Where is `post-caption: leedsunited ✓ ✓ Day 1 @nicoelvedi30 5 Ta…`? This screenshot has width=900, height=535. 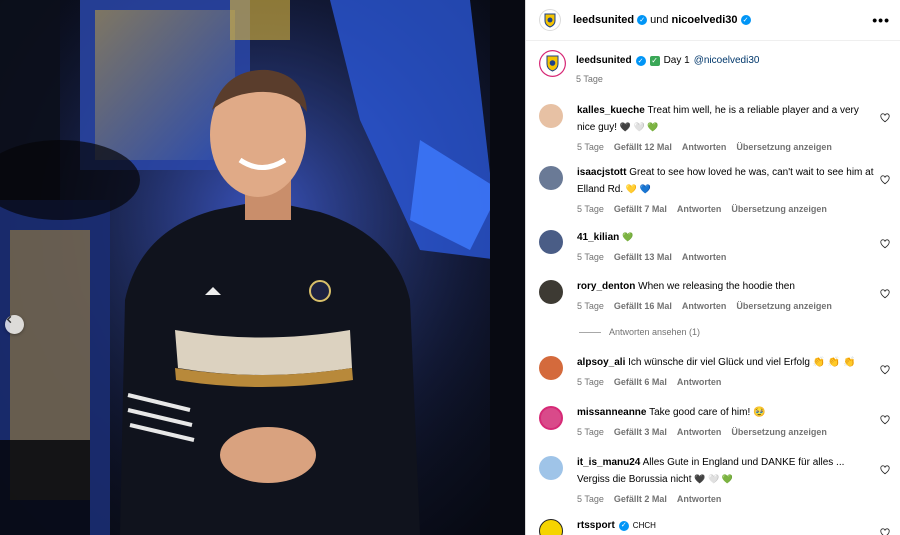 post-caption: leedsunited ✓ ✓ Day 1 @nicoelvedi30 5 Ta… is located at coordinates (713, 70).